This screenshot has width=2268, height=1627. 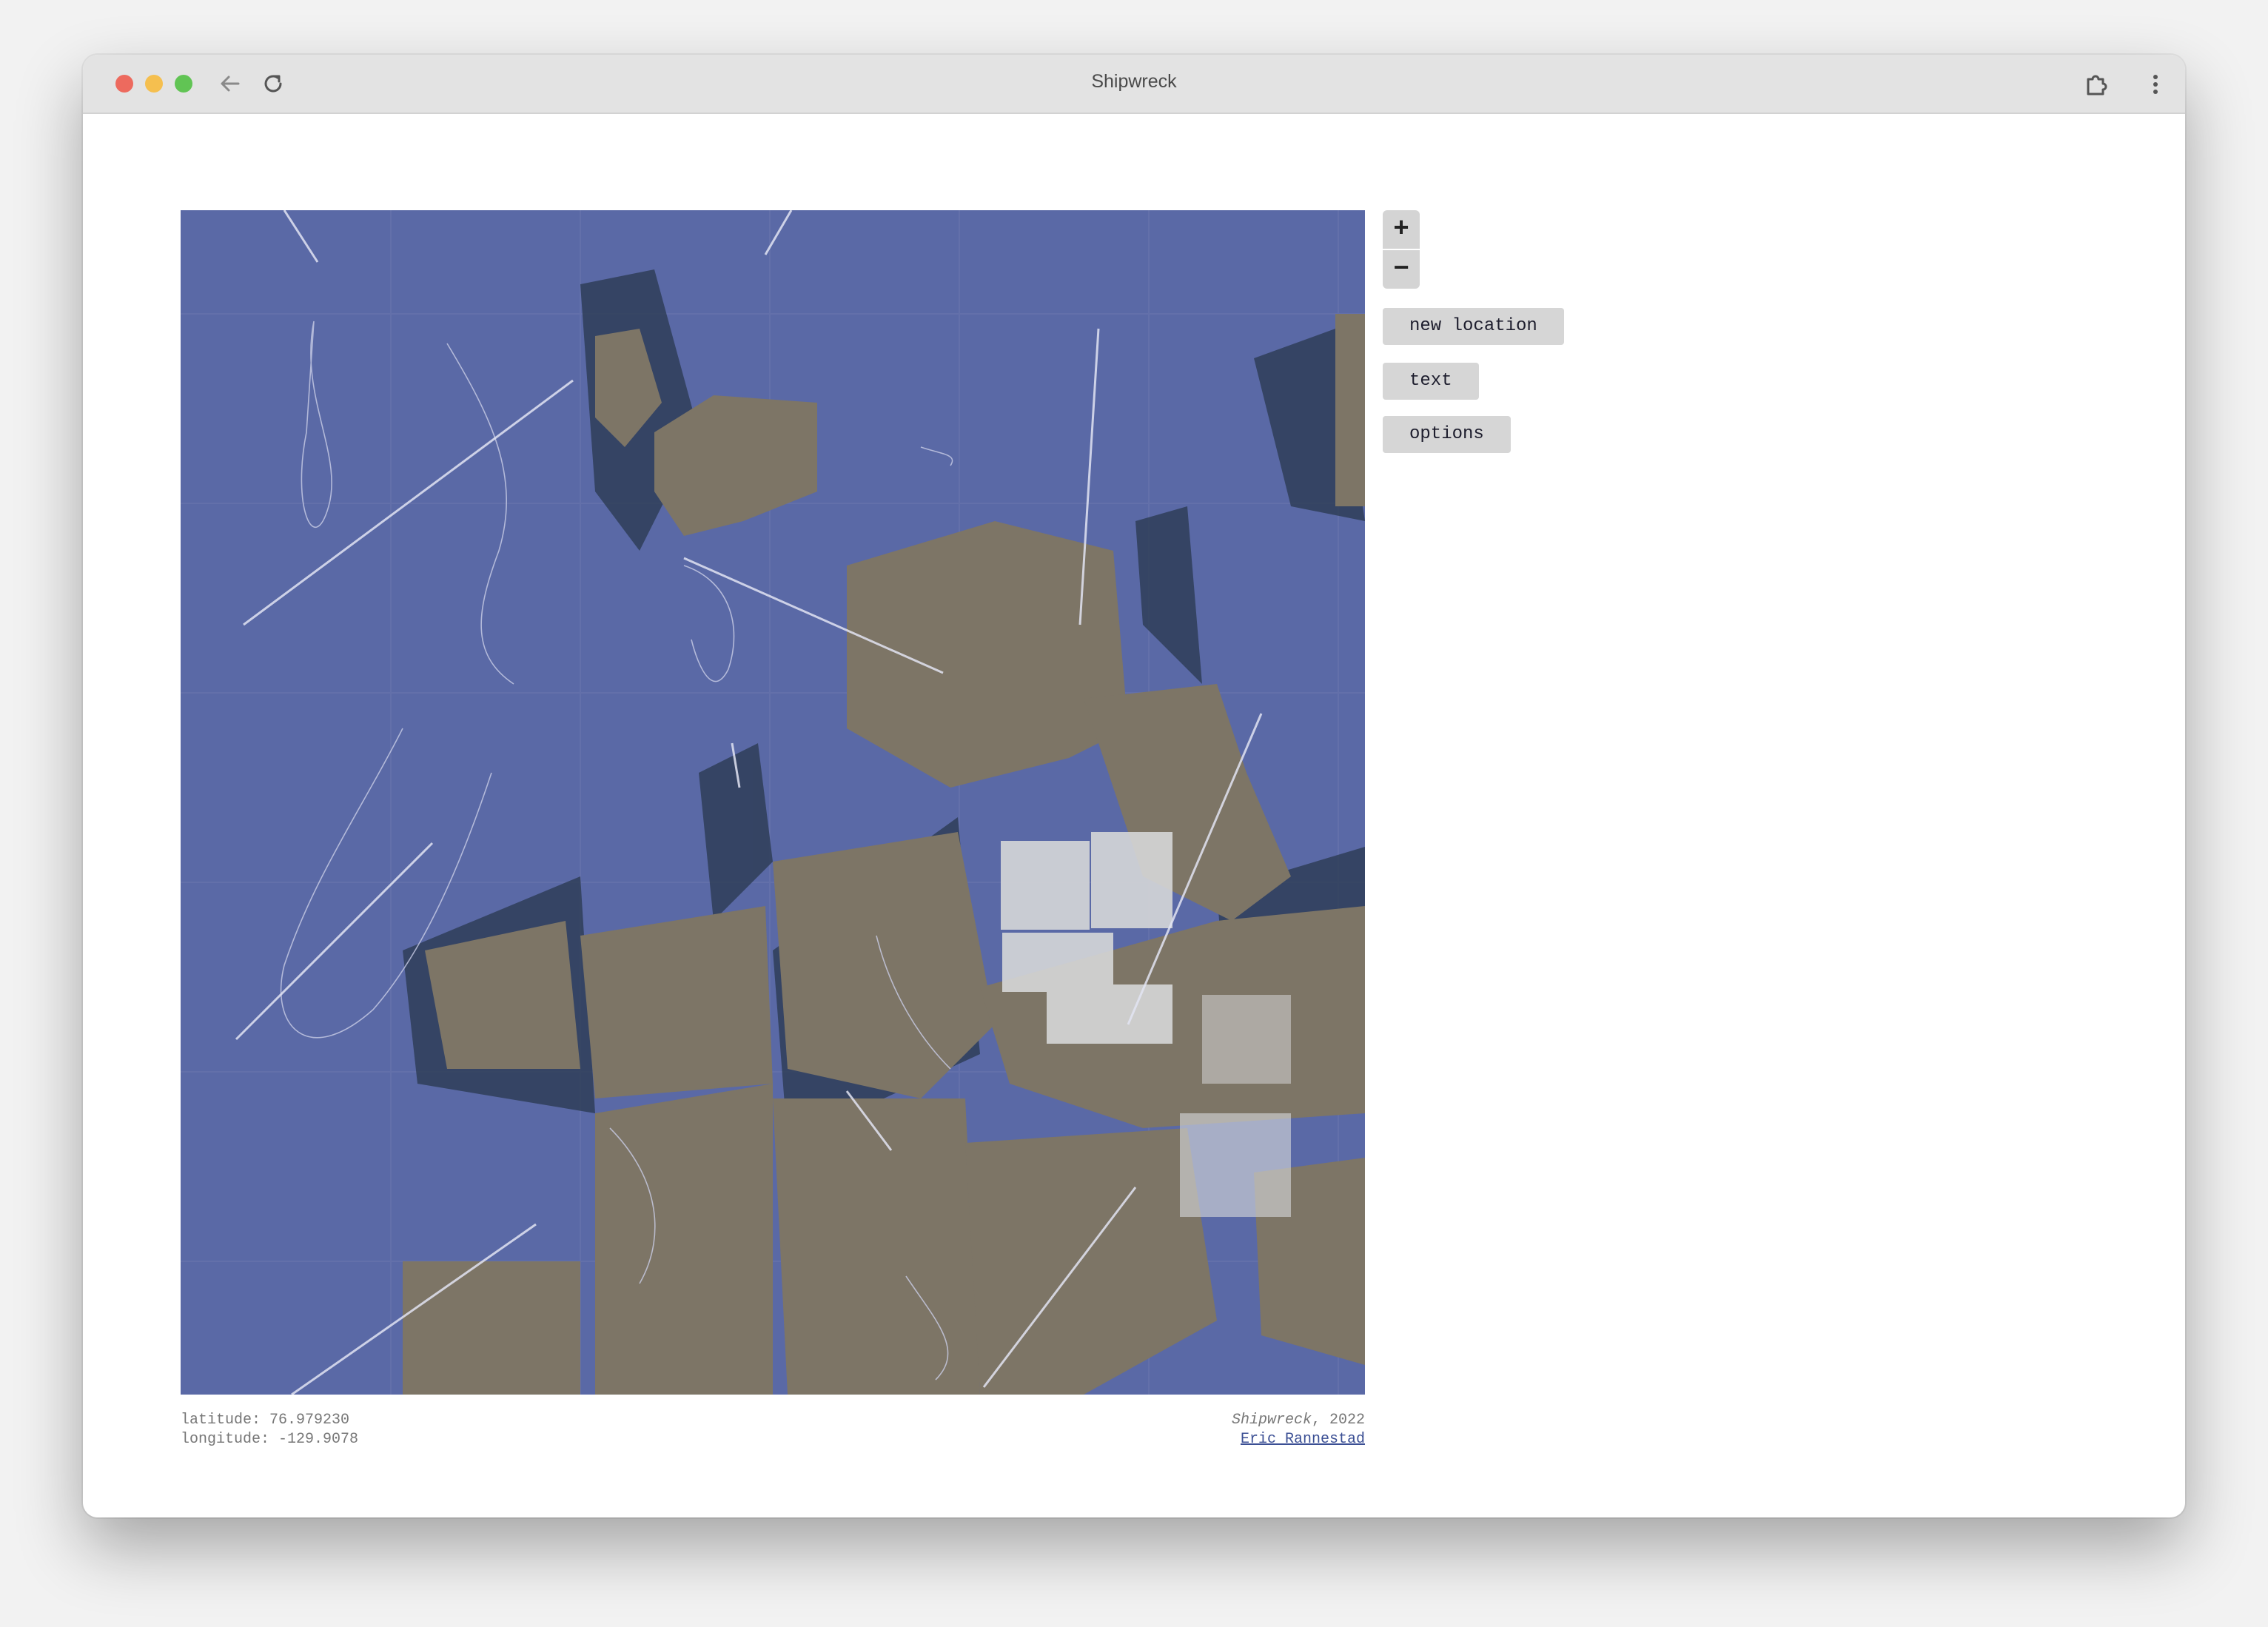 What do you see at coordinates (1401, 270) in the screenshot?
I see `zoom-out-button: −` at bounding box center [1401, 270].